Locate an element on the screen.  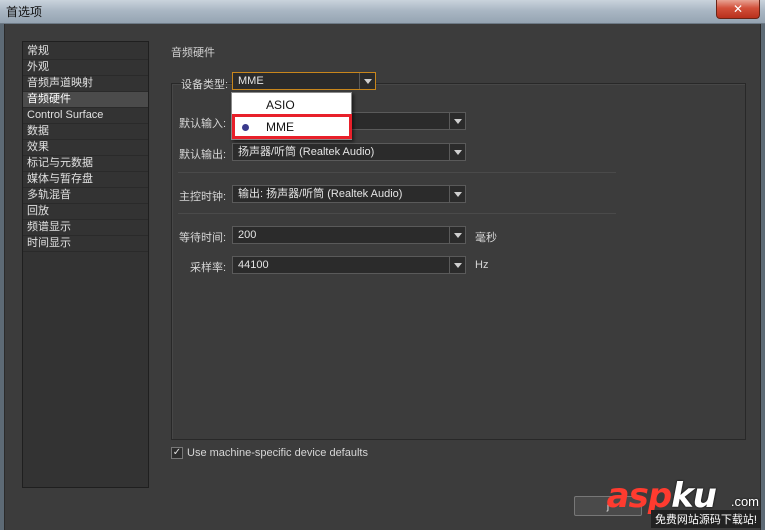
default-output-select: 扬声器/听筒 (Realtek Audio) is located at coordinates (349, 152).